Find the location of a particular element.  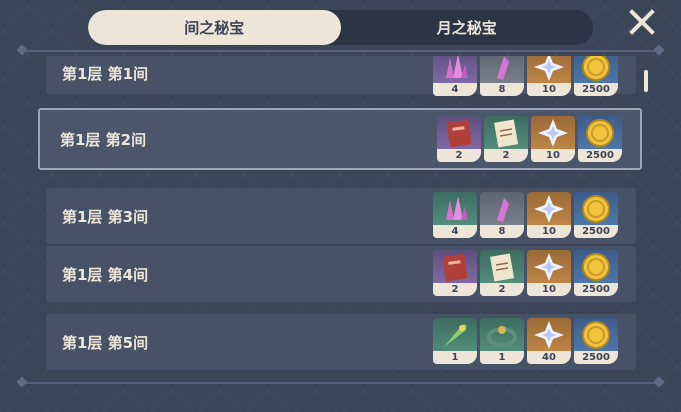

floor-row: 第1层 第3间 4 8 10 2500 is located at coordinates (341, 216).